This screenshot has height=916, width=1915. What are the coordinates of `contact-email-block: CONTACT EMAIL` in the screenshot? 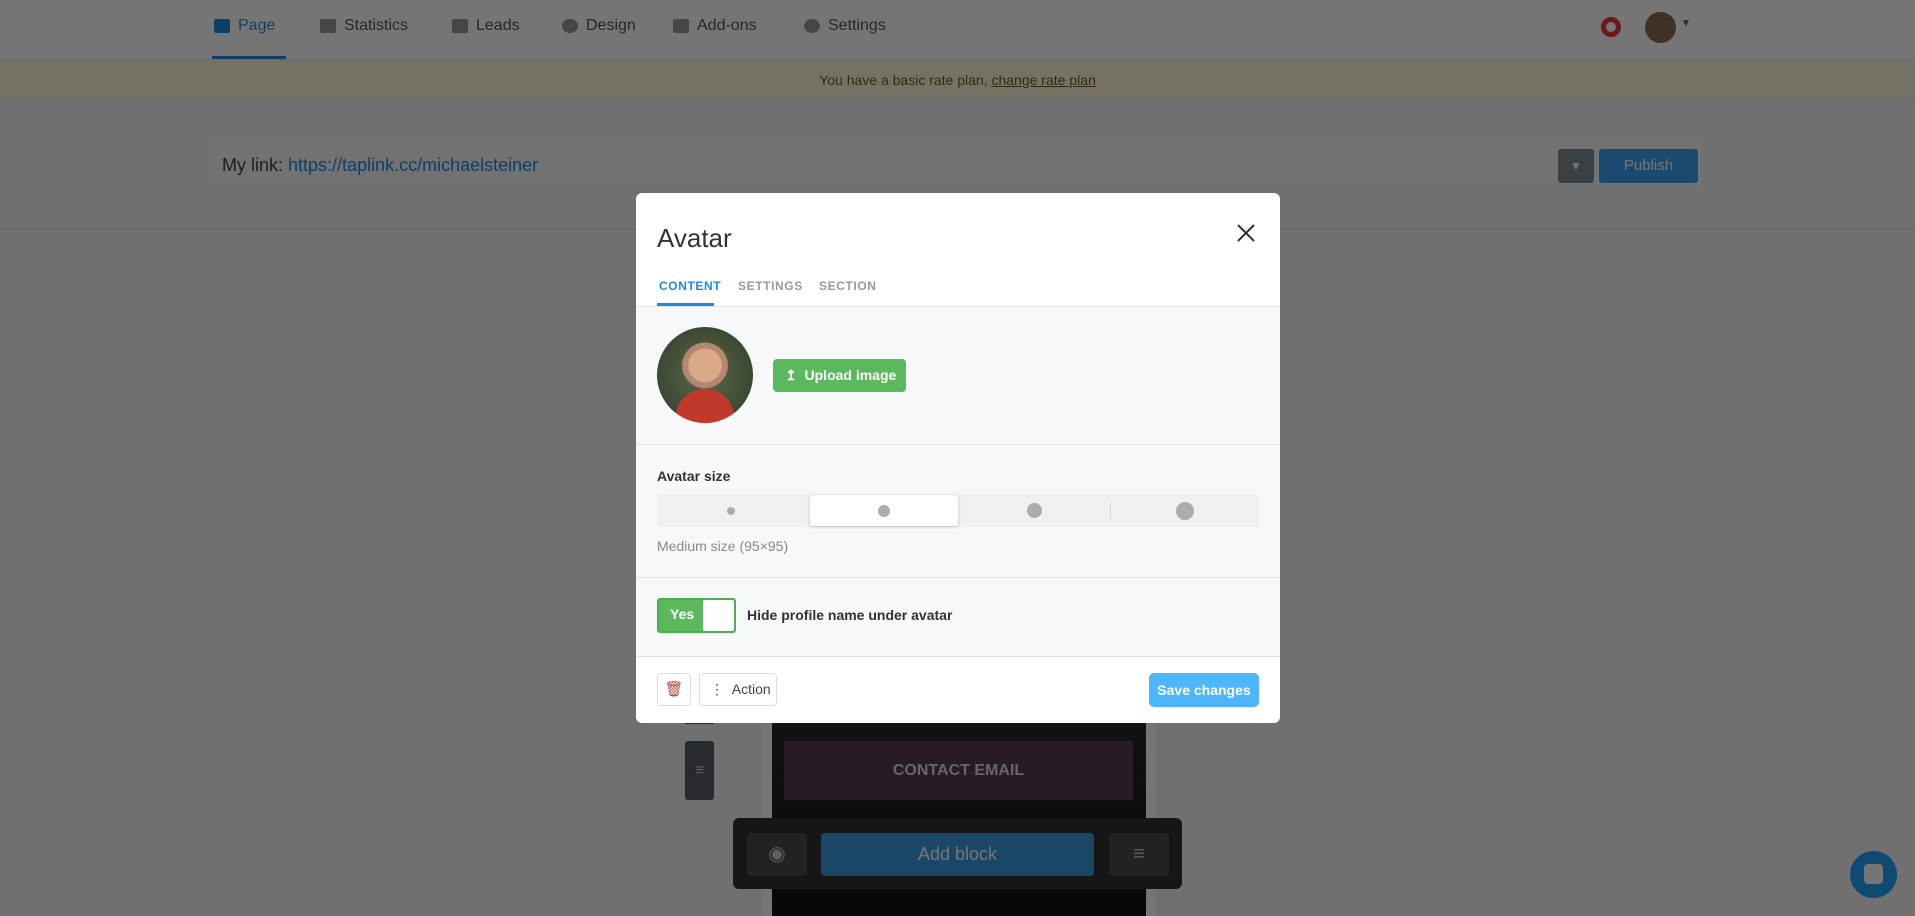 It's located at (958, 770).